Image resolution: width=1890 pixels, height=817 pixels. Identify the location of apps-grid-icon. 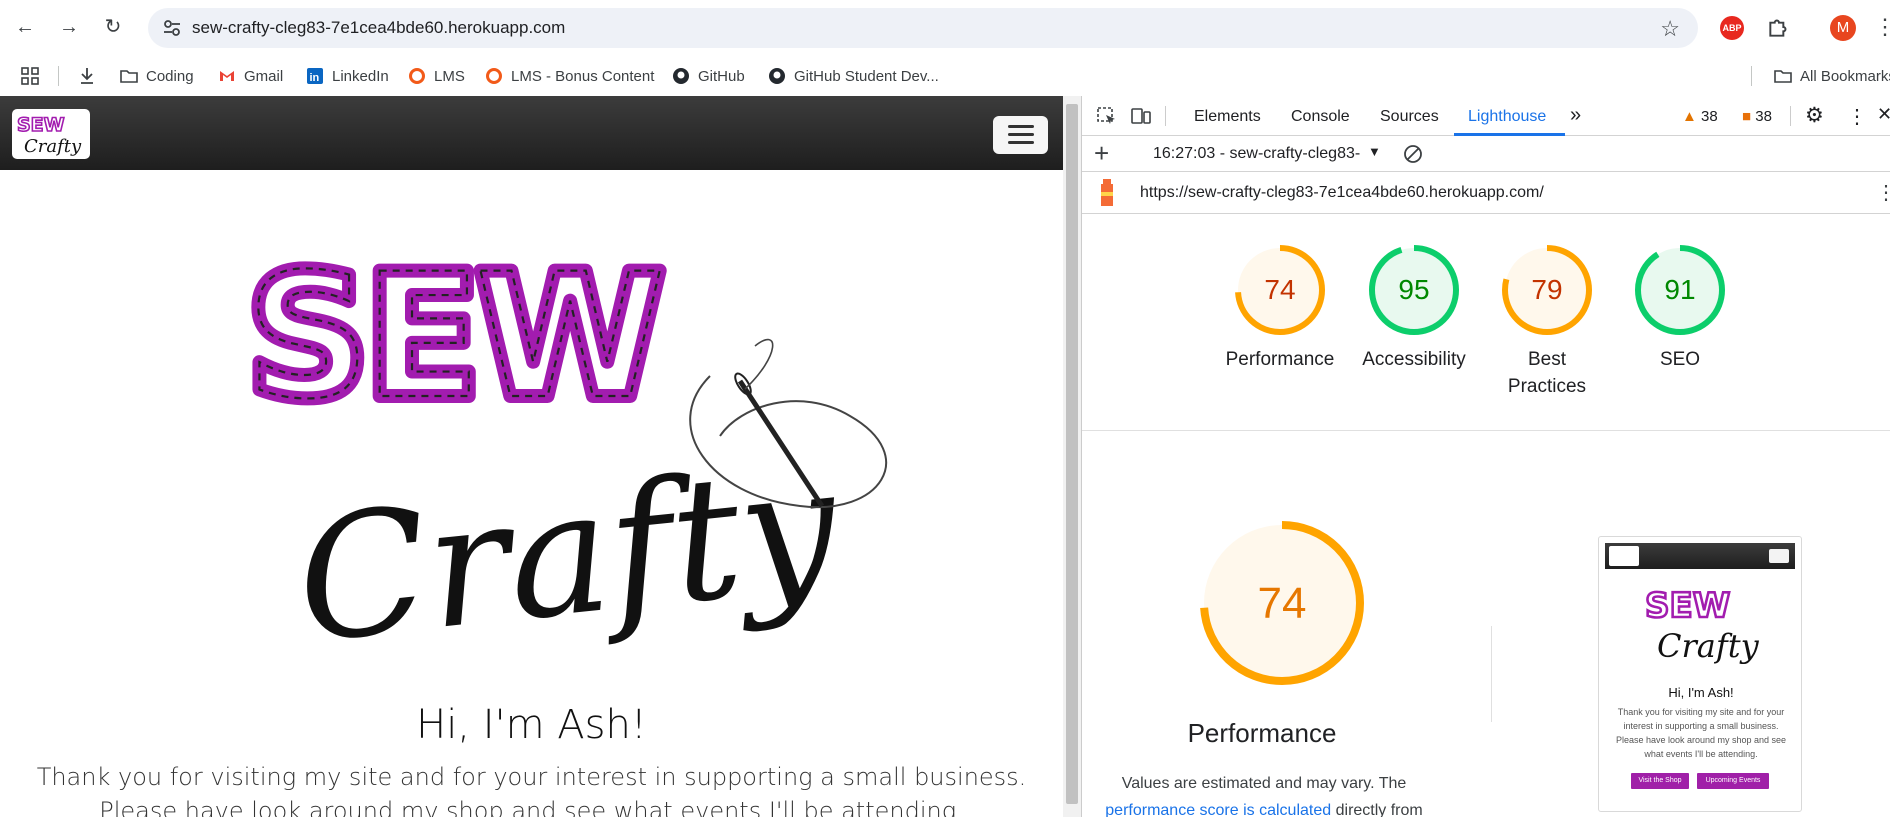
(30, 76).